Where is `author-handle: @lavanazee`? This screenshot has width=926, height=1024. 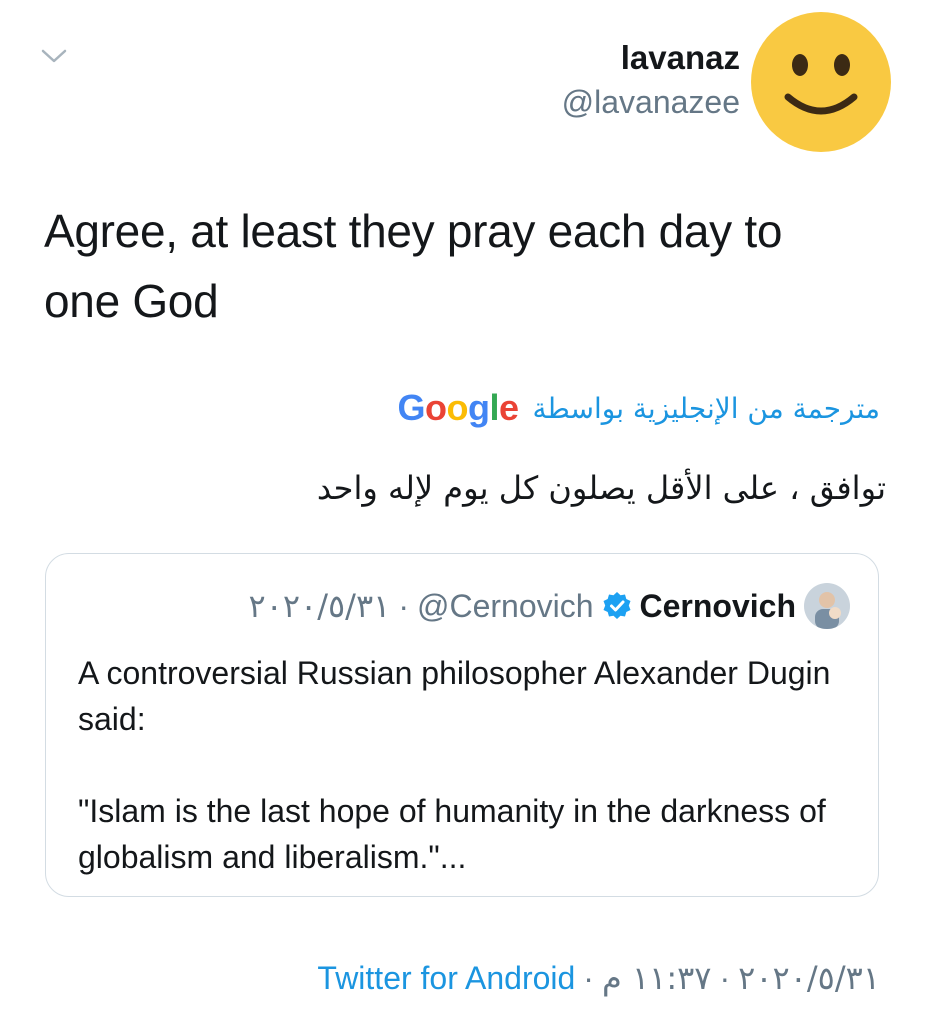 author-handle: @lavanazee is located at coordinates (651, 102).